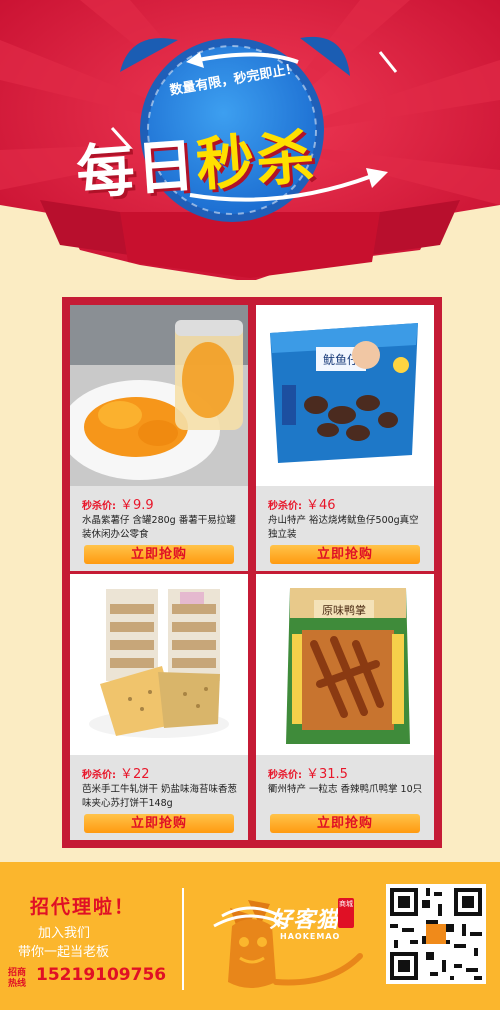 This screenshot has width=500, height=1010. What do you see at coordinates (344, 610) in the screenshot?
I see `package-label: 原味鸭掌` at bounding box center [344, 610].